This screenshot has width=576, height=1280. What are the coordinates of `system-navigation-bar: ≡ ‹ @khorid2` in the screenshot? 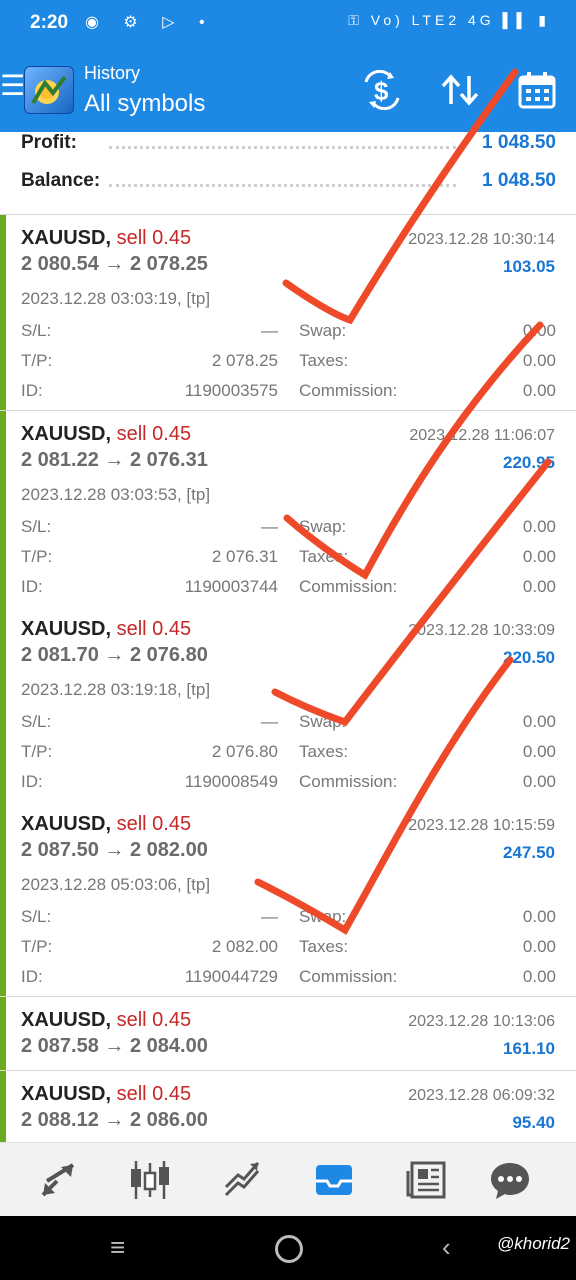 It's located at (288, 1248).